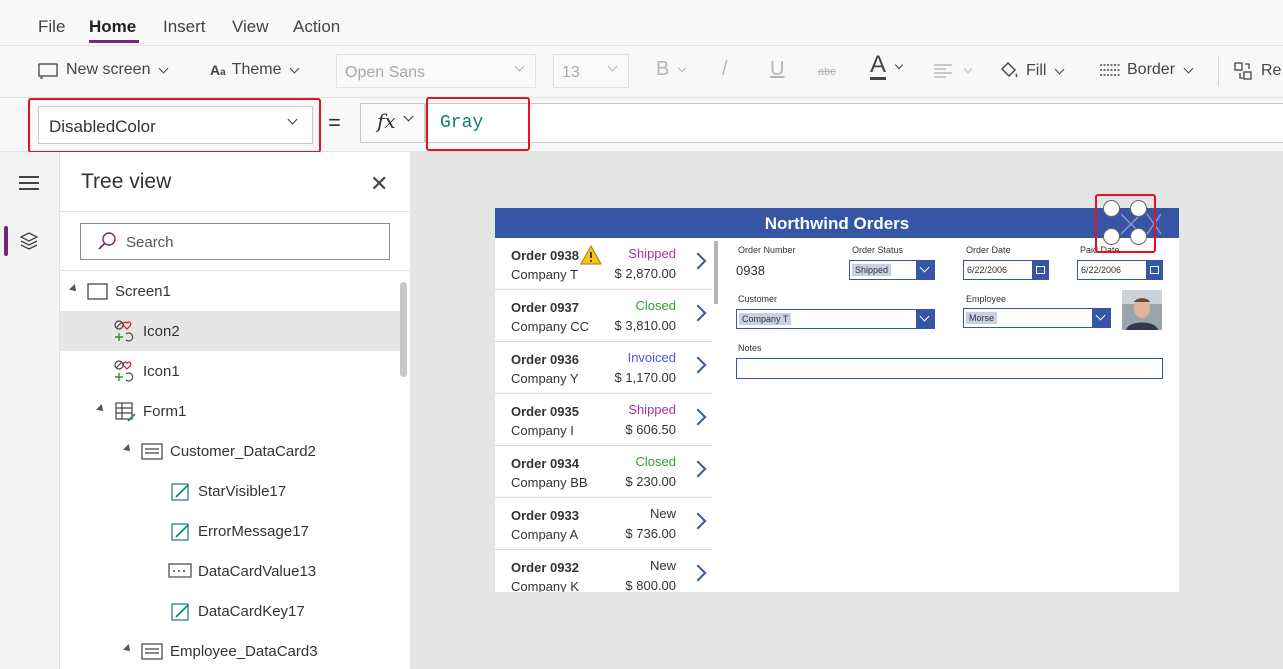 The width and height of the screenshot is (1283, 669). What do you see at coordinates (650, 585) in the screenshot?
I see `order-amount: $ 800.00` at bounding box center [650, 585].